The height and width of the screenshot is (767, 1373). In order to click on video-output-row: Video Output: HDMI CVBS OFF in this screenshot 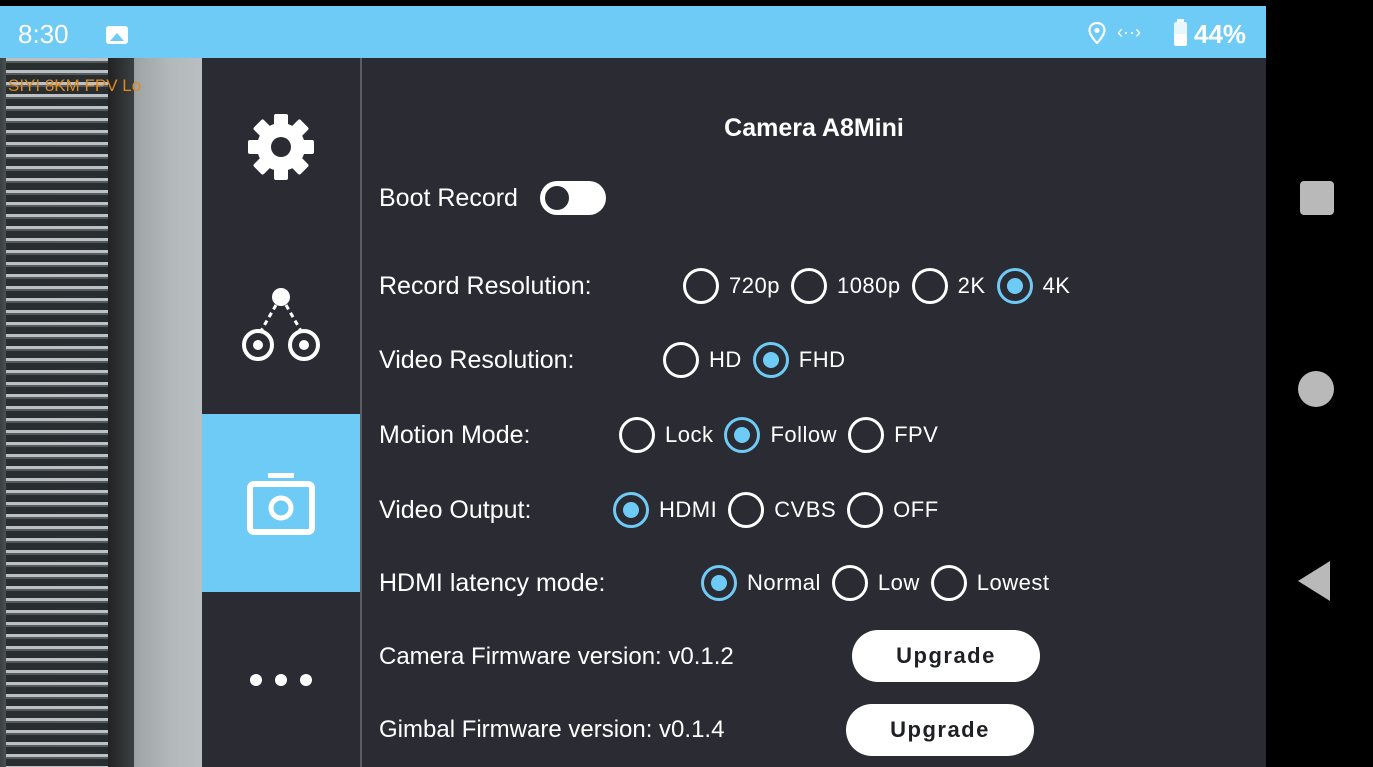, I will do `click(664, 510)`.